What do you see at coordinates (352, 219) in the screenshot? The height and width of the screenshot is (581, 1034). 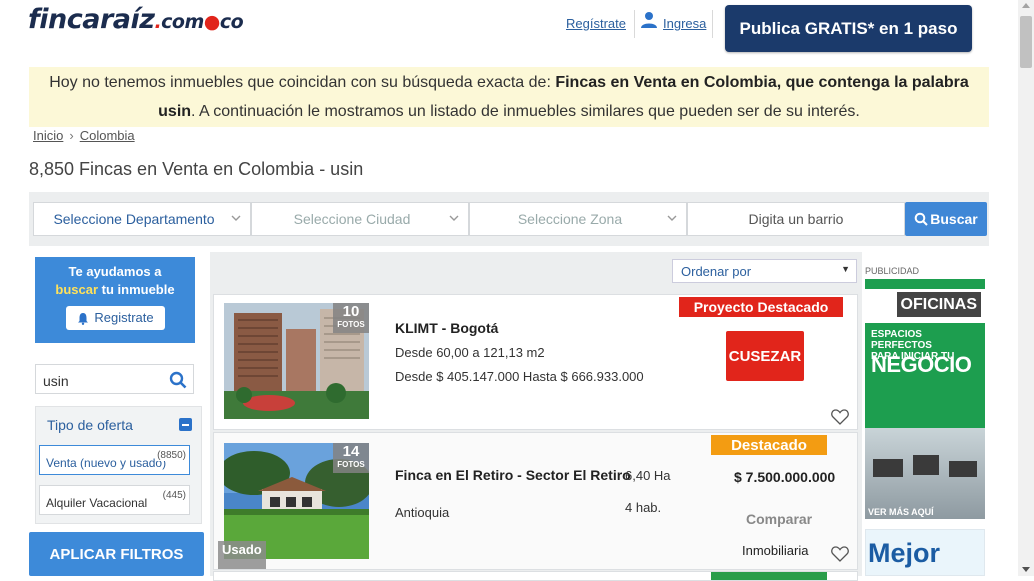 I see `city-select-label: Seleccione Ciudad` at bounding box center [352, 219].